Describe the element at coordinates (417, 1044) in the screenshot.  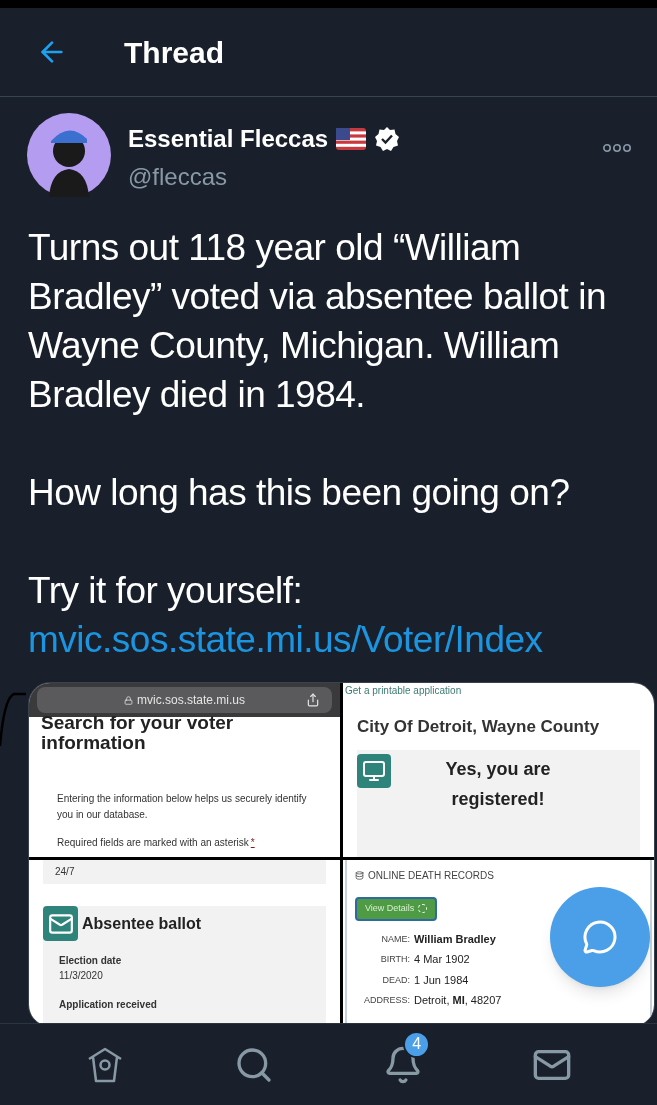
I see `notification-badge: 4` at that location.